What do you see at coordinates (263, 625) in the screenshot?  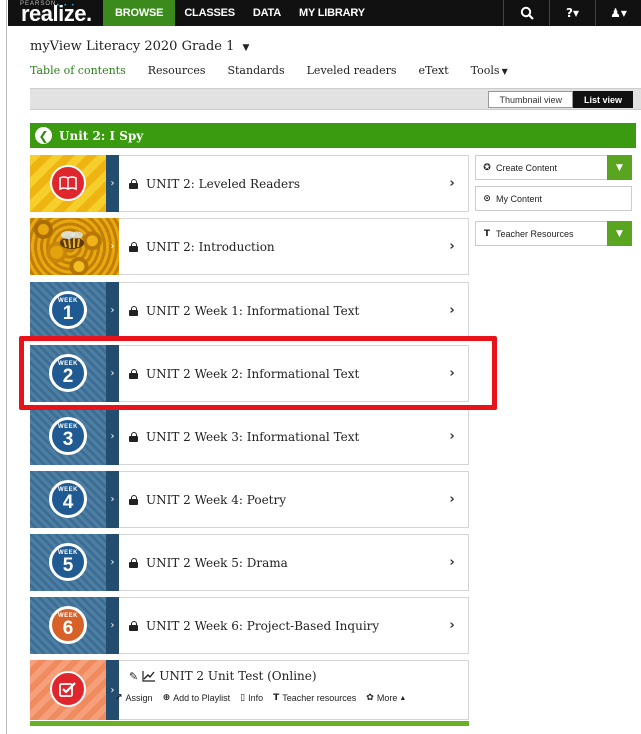 I see `item-title: UNIT 2 Week 6: Project-Based Inquiry` at bounding box center [263, 625].